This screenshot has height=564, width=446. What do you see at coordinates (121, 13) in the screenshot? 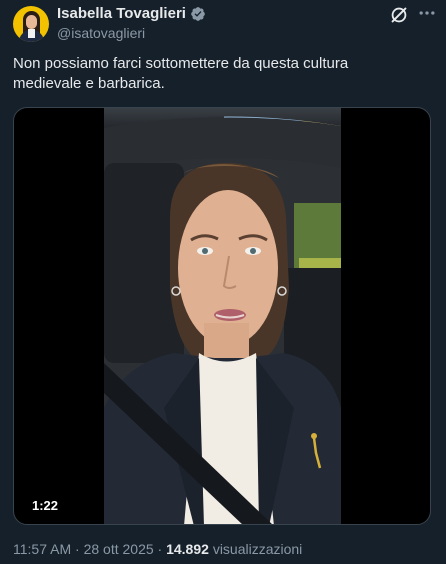
I see `author-name: Isabella Tovaglieri` at bounding box center [121, 13].